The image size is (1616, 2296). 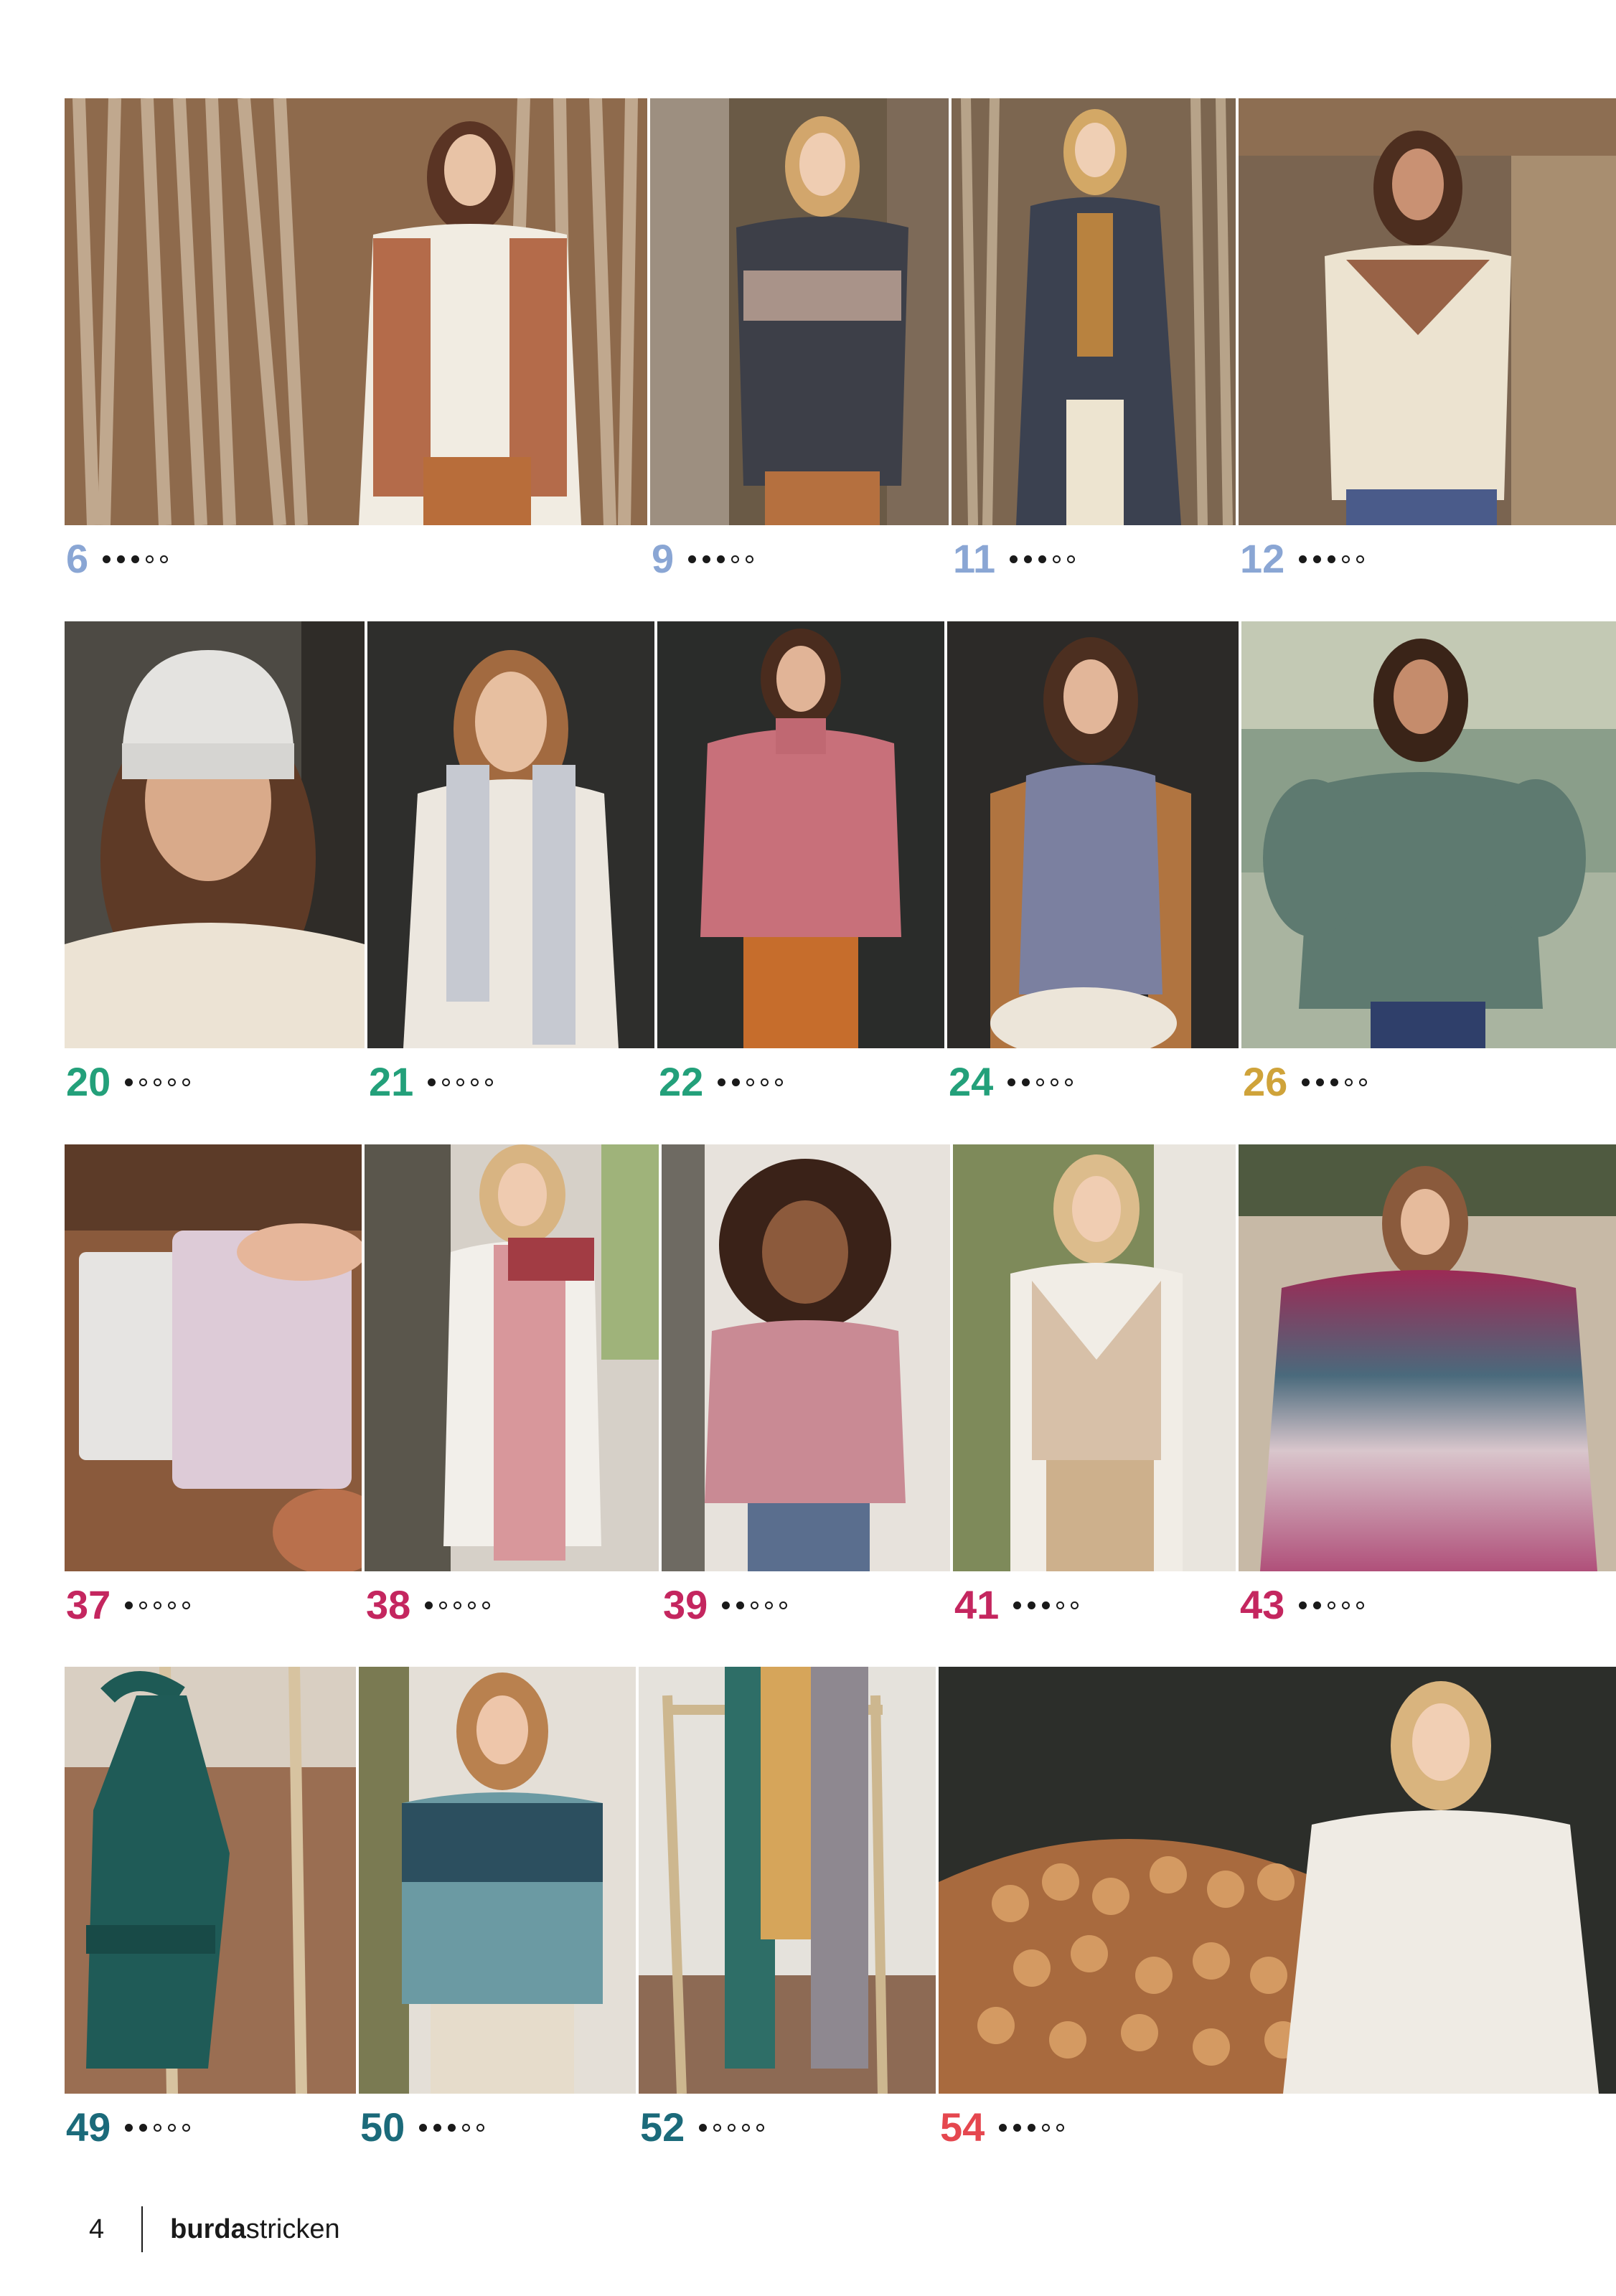 What do you see at coordinates (681, 1082) in the screenshot?
I see `pattern-number: 22` at bounding box center [681, 1082].